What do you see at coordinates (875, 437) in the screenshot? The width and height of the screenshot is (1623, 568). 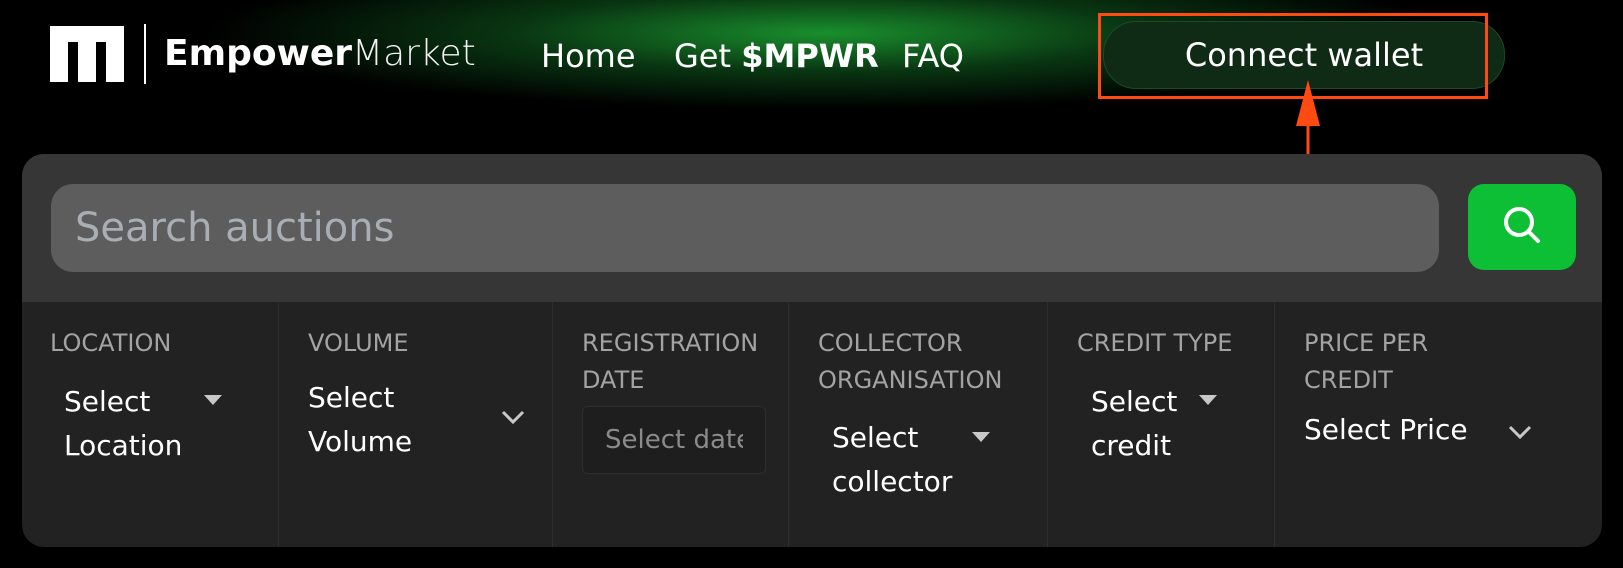 I see `collector-select-line1: Select` at bounding box center [875, 437].